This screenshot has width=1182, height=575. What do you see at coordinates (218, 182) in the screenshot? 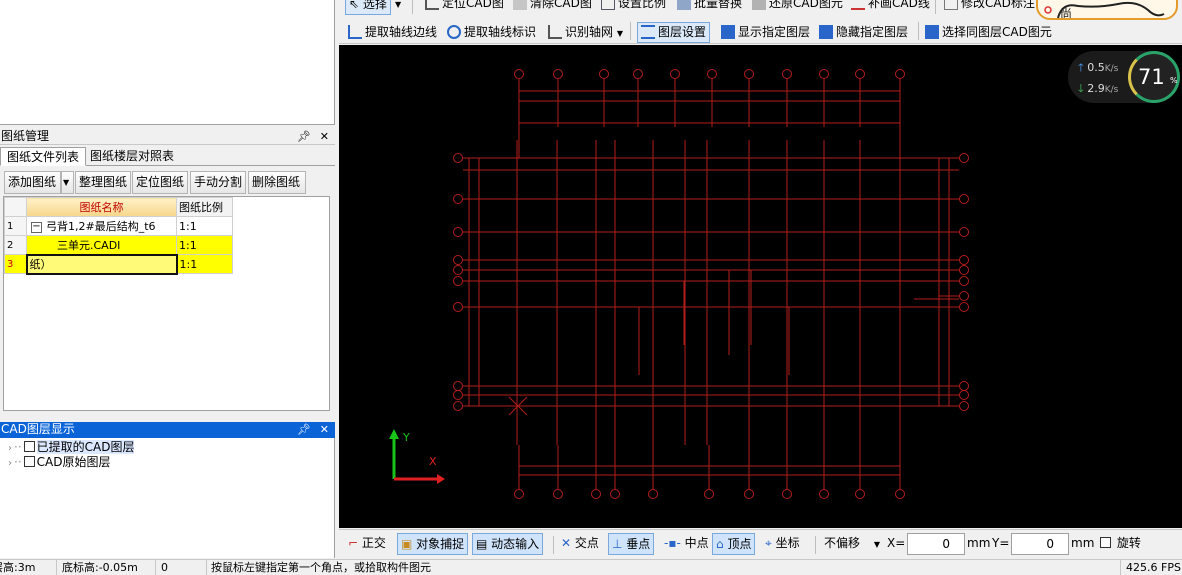
I see `manual-split-button: 手动分割` at bounding box center [218, 182].